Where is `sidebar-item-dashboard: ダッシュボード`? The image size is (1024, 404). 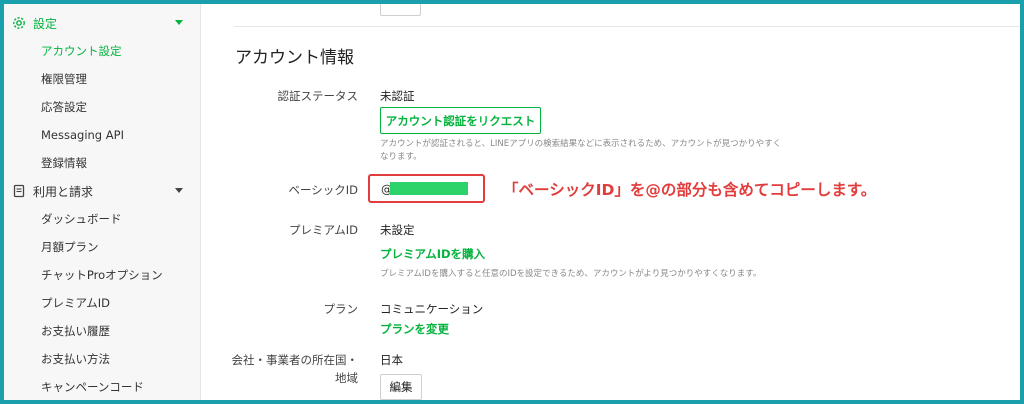
sidebar-item-dashboard: ダッシュボード is located at coordinates (81, 219).